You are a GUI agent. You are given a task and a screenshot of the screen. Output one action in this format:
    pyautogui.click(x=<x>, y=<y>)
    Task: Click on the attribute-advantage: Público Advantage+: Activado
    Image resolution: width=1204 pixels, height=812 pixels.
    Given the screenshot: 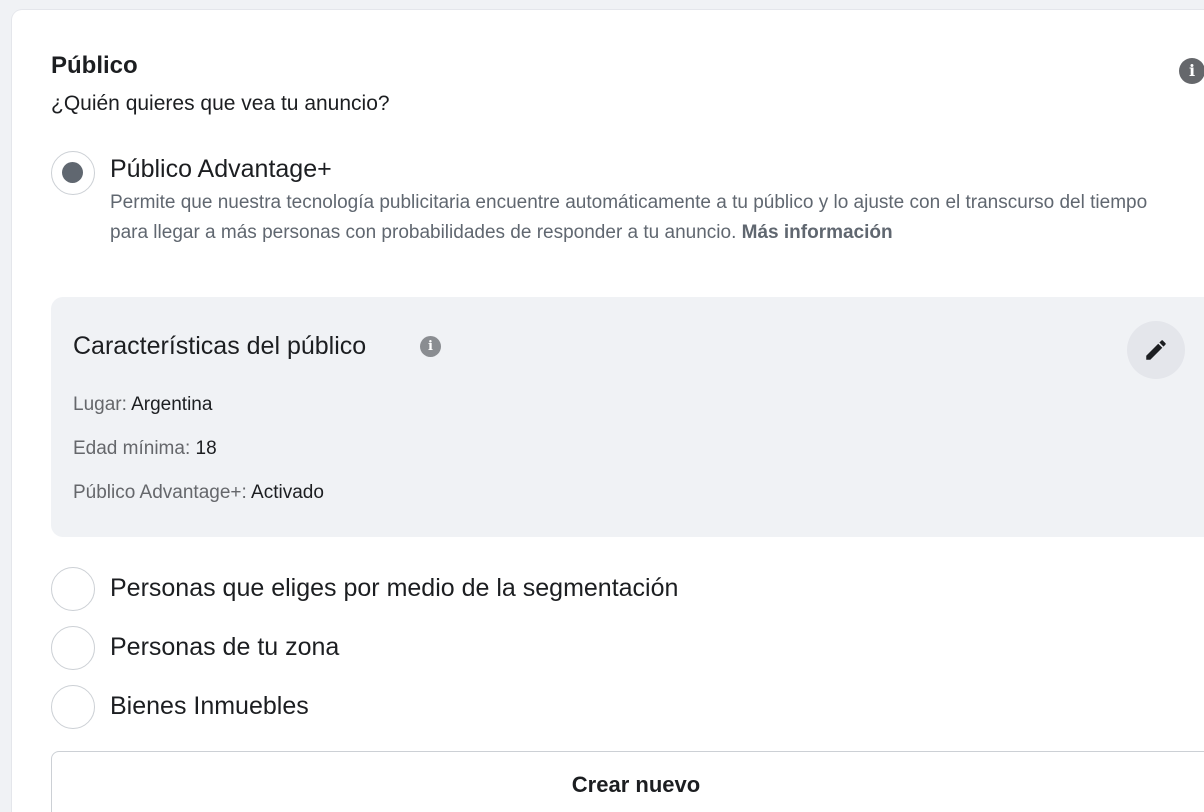 What is the action you would take?
    pyautogui.click(x=198, y=493)
    